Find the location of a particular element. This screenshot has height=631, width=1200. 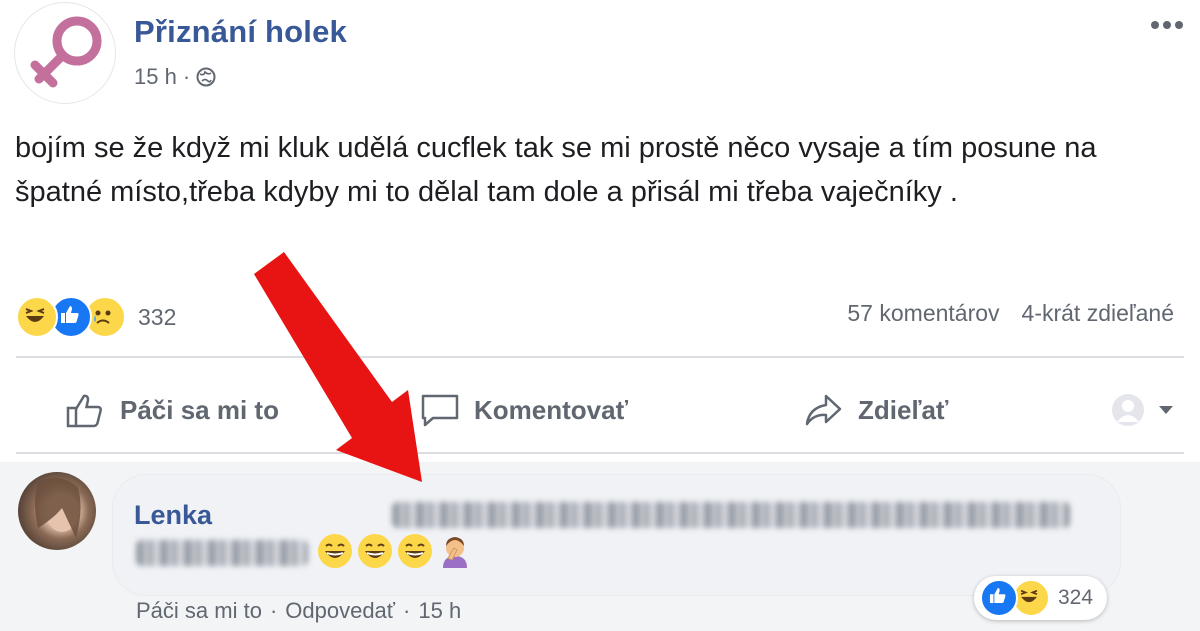

facepalm-emoji-icon is located at coordinates (455, 551).